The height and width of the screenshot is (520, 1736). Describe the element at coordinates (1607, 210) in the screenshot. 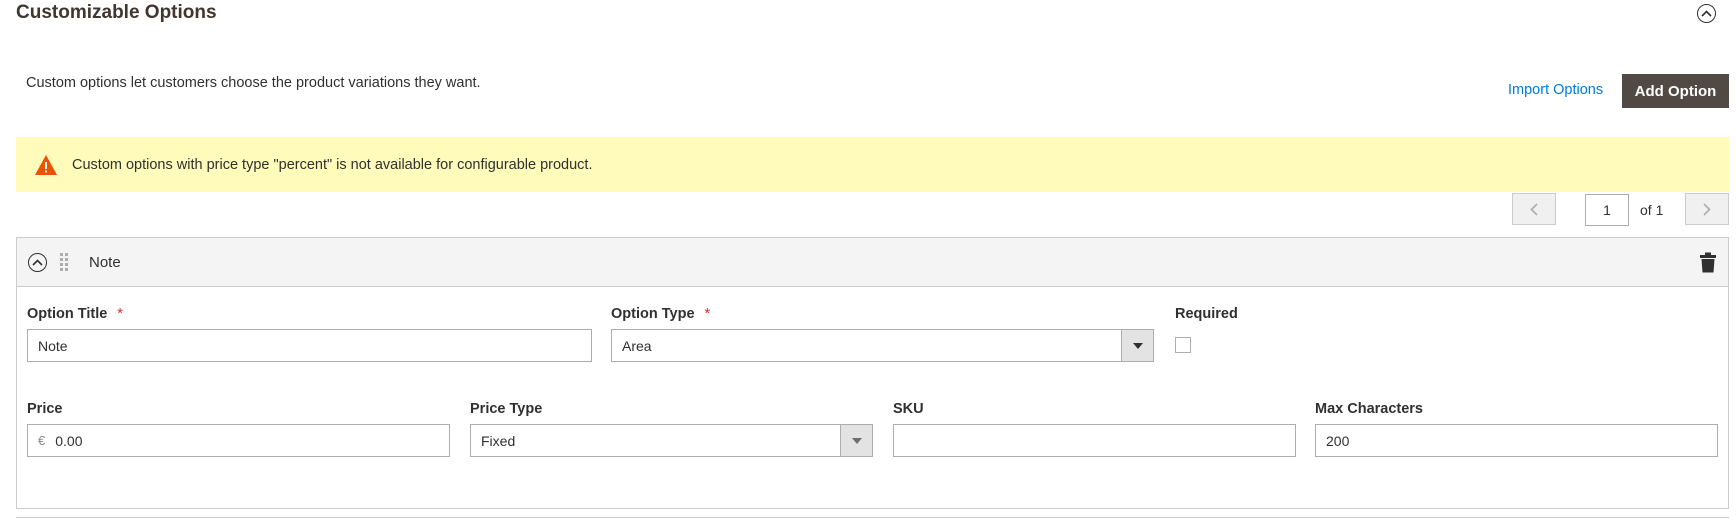

I see `pager-page-input` at that location.